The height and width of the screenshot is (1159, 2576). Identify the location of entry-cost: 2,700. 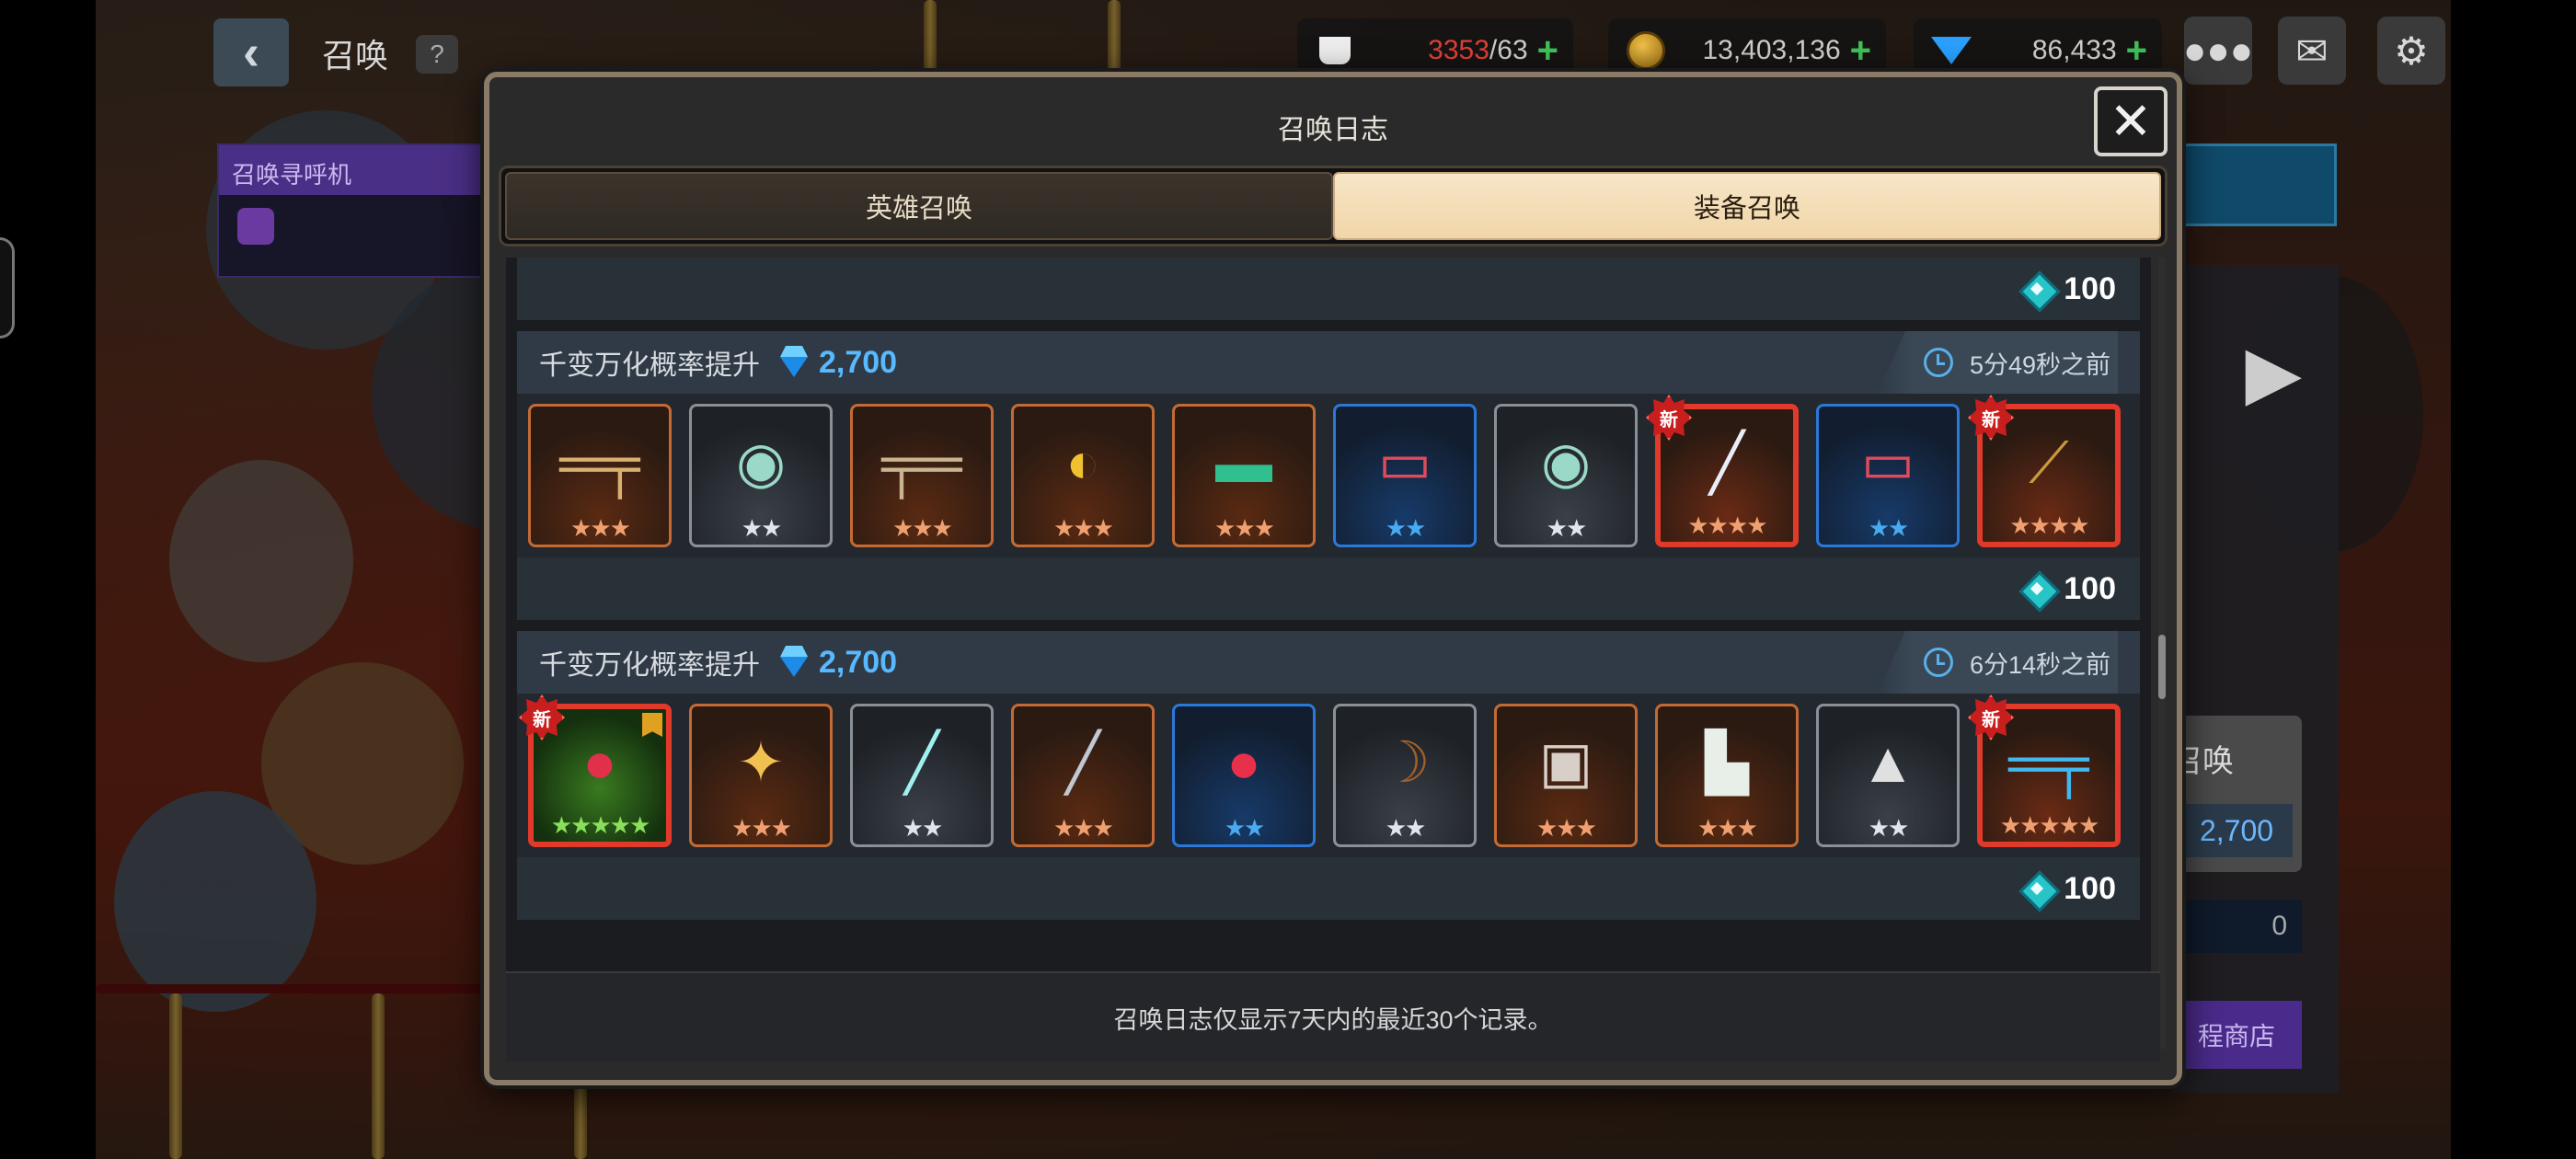
(858, 362).